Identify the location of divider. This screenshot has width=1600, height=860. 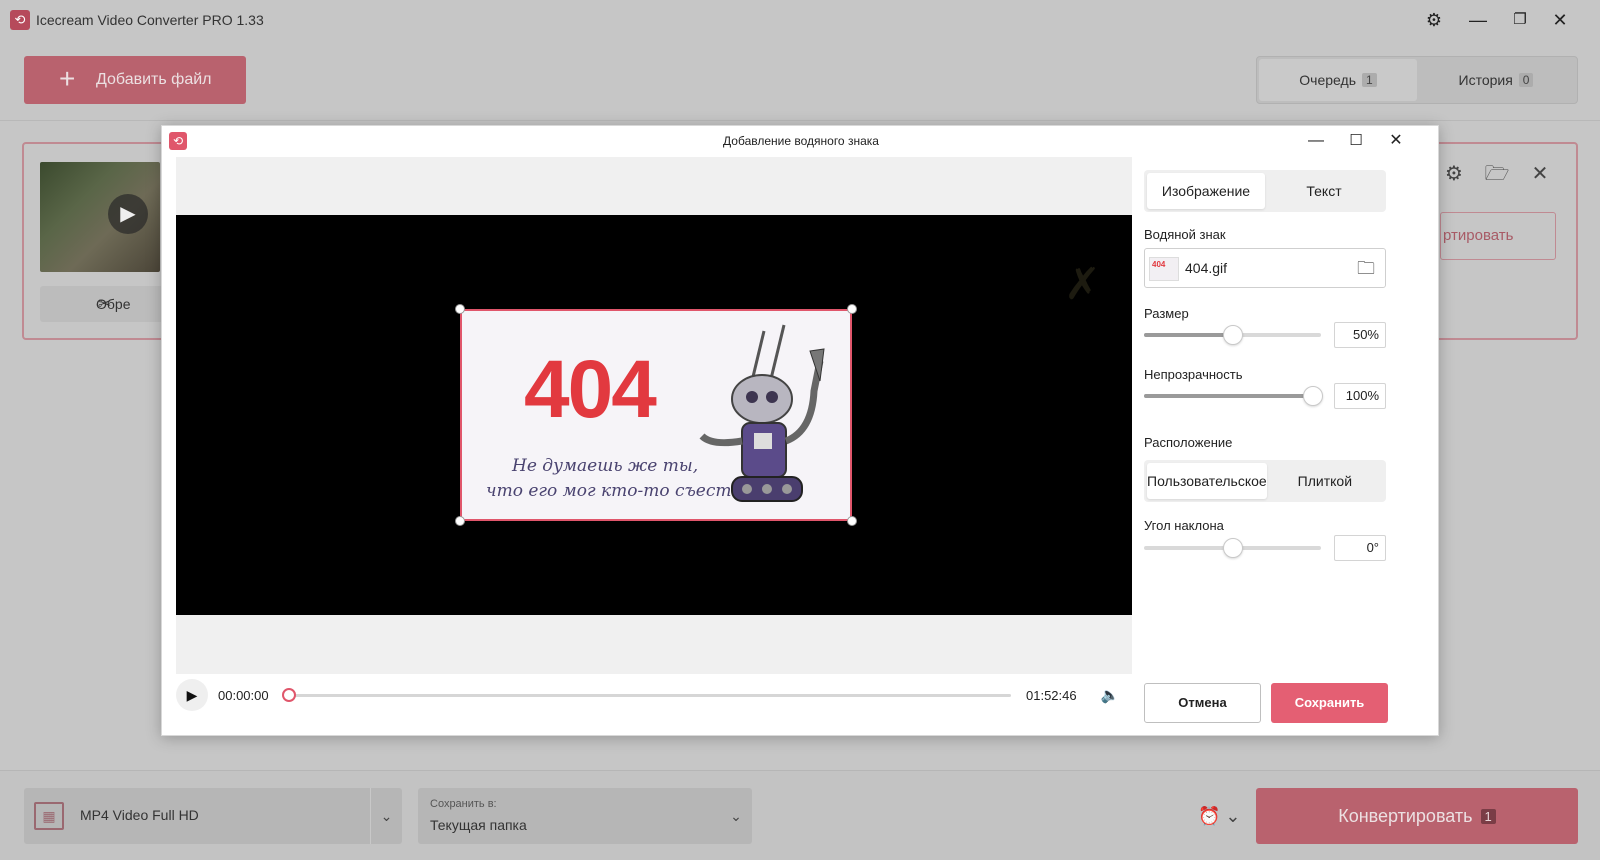
(800, 120).